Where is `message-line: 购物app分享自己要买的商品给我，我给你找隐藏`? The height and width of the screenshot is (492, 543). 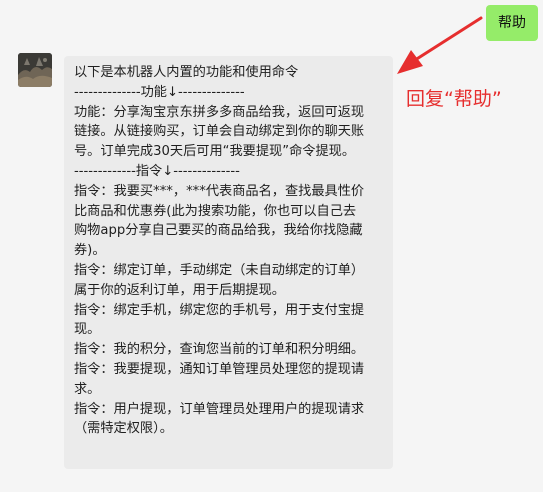
message-line: 购物app分享自己要买的商品给我，我给你找隐藏 is located at coordinates (218, 231).